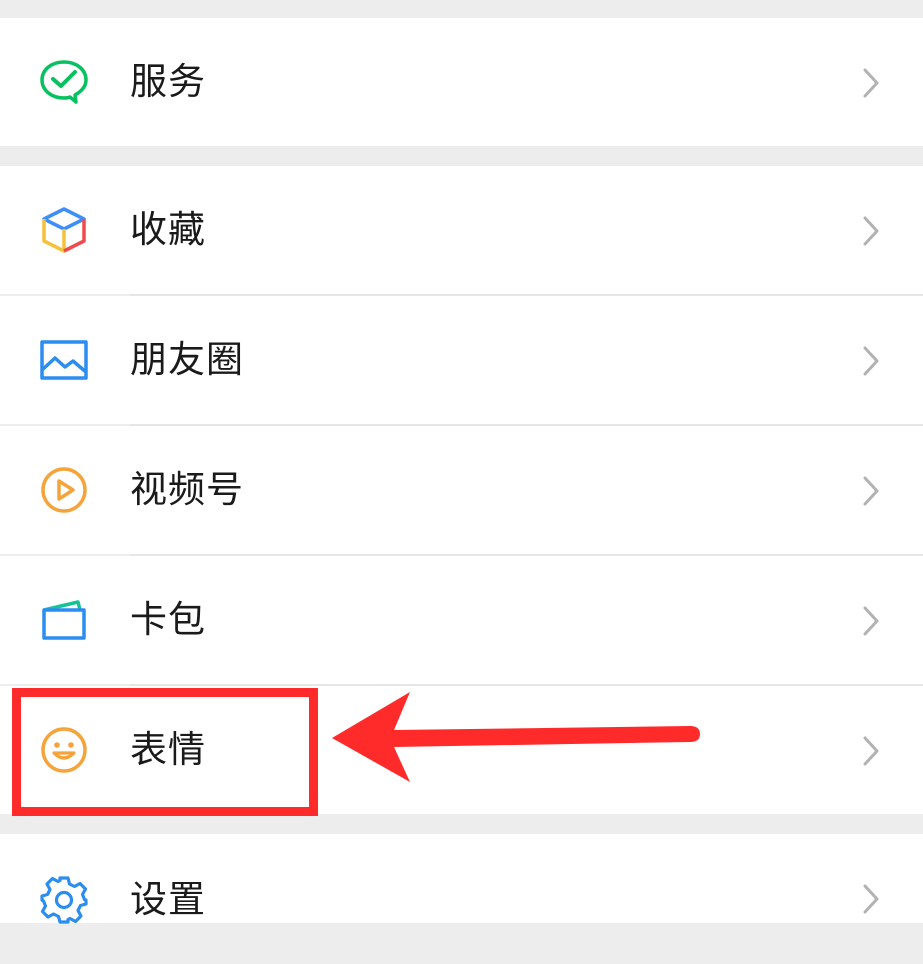 The image size is (923, 964). Describe the element at coordinates (64, 900) in the screenshot. I see `gear-icon` at that location.